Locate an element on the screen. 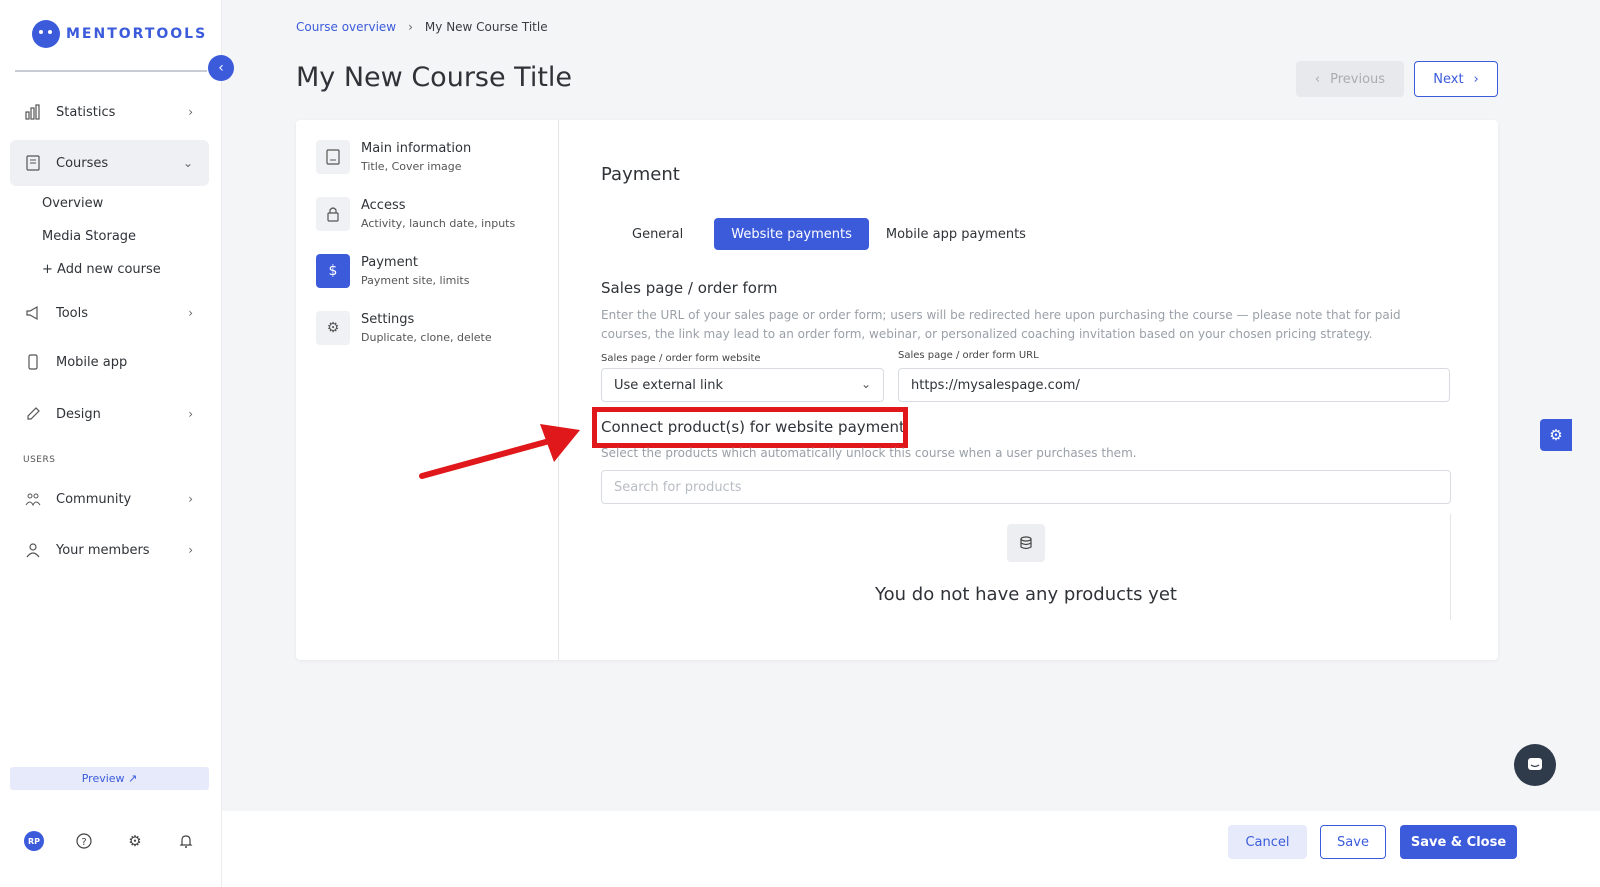  sidebar-item-label: Your members is located at coordinates (103, 550).